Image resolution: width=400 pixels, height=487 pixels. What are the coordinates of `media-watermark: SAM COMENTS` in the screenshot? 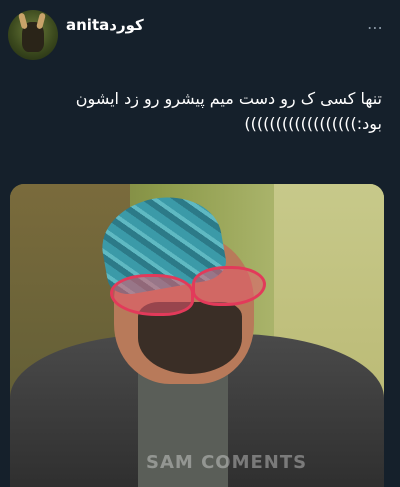 It's located at (227, 462).